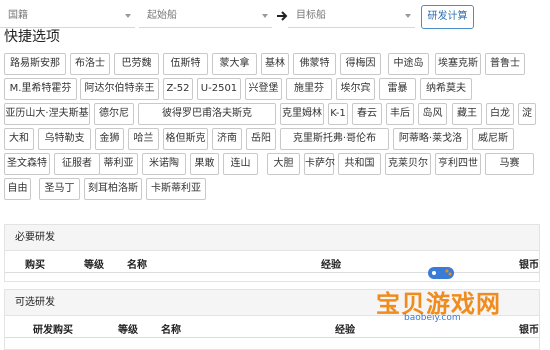 This screenshot has width=550, height=350. Describe the element at coordinates (164, 164) in the screenshot. I see `quick-option-chip: 米诺陶` at that location.